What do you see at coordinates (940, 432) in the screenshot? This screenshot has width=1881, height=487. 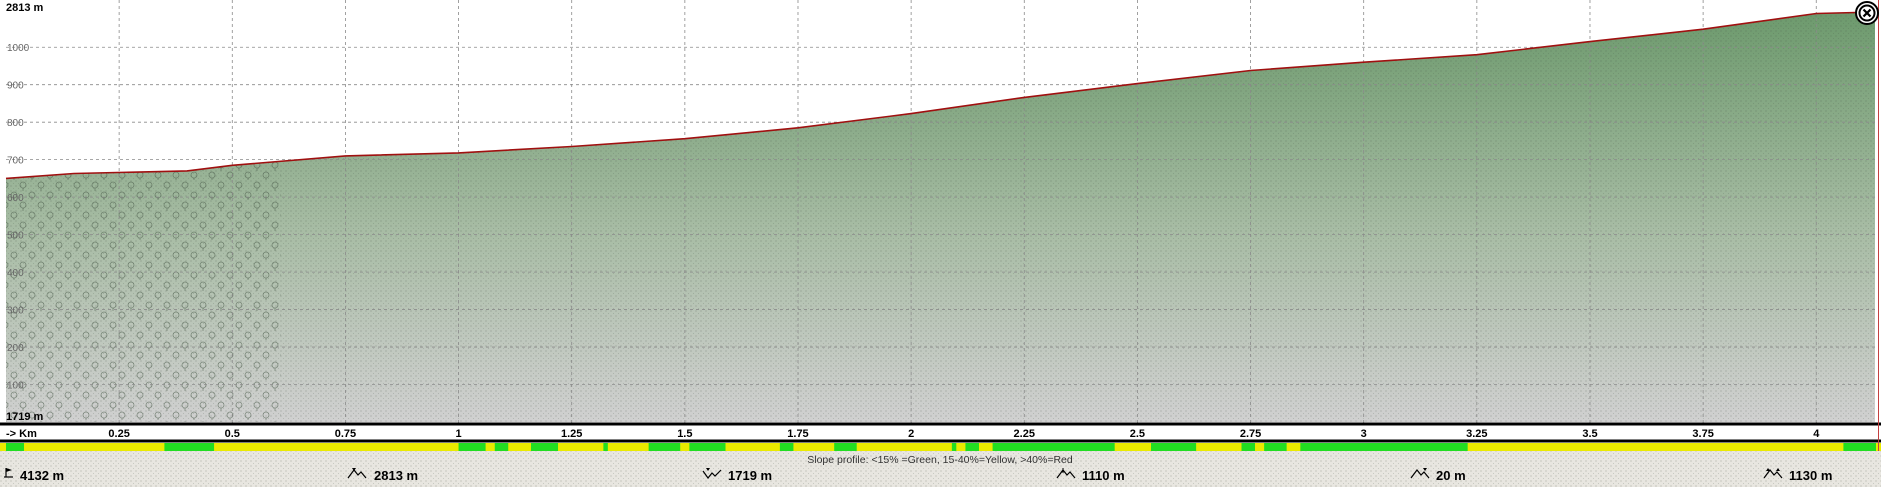 I see `x-axis-strip` at bounding box center [940, 432].